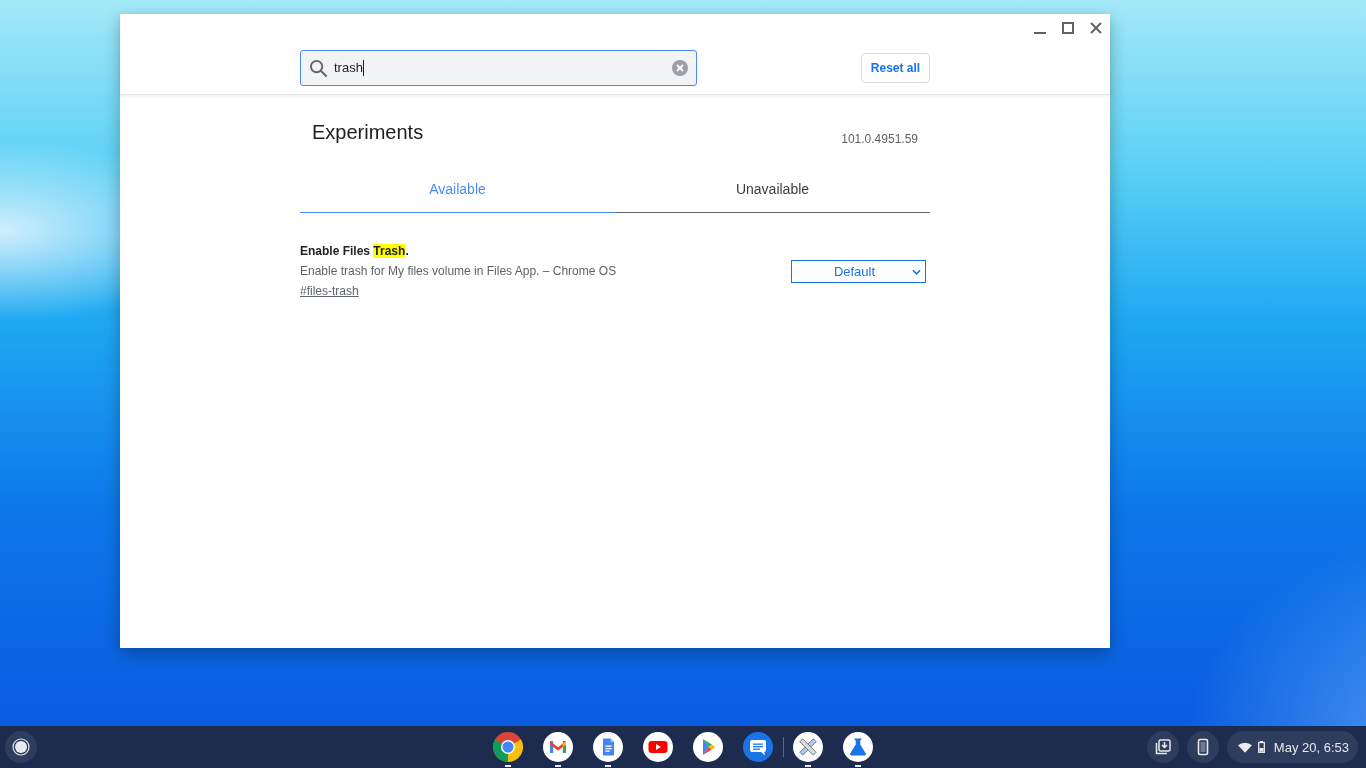  I want to click on battery-icon, so click(1261, 747).